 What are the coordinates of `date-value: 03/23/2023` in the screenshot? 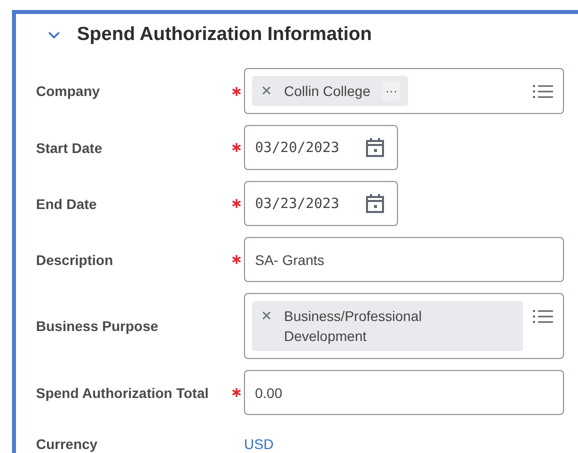 It's located at (297, 204).